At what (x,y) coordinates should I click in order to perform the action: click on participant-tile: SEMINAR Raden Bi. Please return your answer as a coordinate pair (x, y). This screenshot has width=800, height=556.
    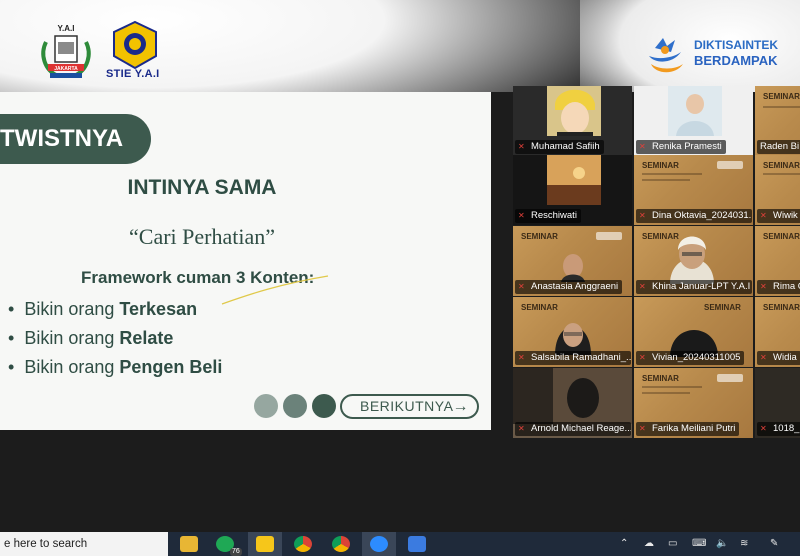
    Looking at the image, I should click on (777, 121).